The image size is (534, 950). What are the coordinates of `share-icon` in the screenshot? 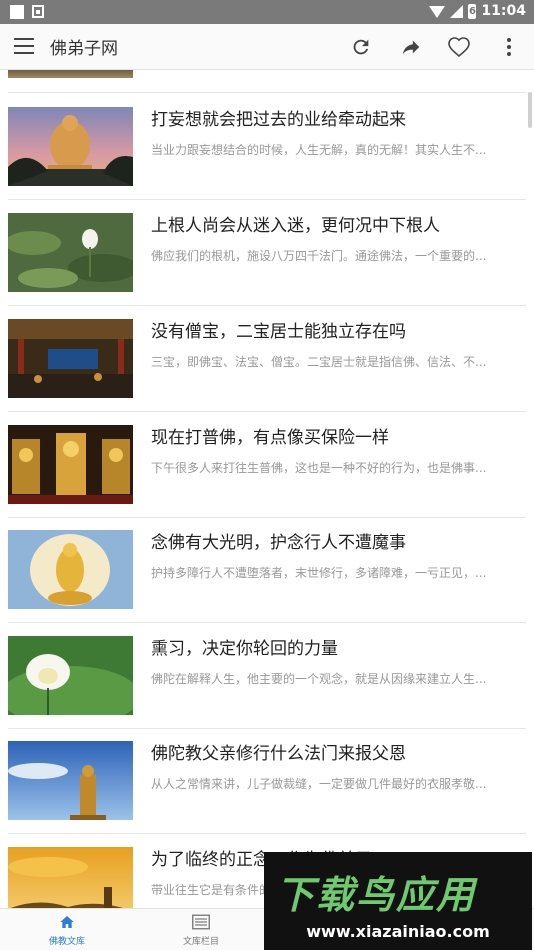 It's located at (411, 47).